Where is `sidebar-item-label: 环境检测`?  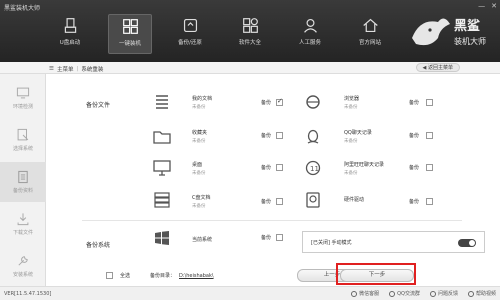
sidebar-item-label: 环境检测 is located at coordinates (22, 107).